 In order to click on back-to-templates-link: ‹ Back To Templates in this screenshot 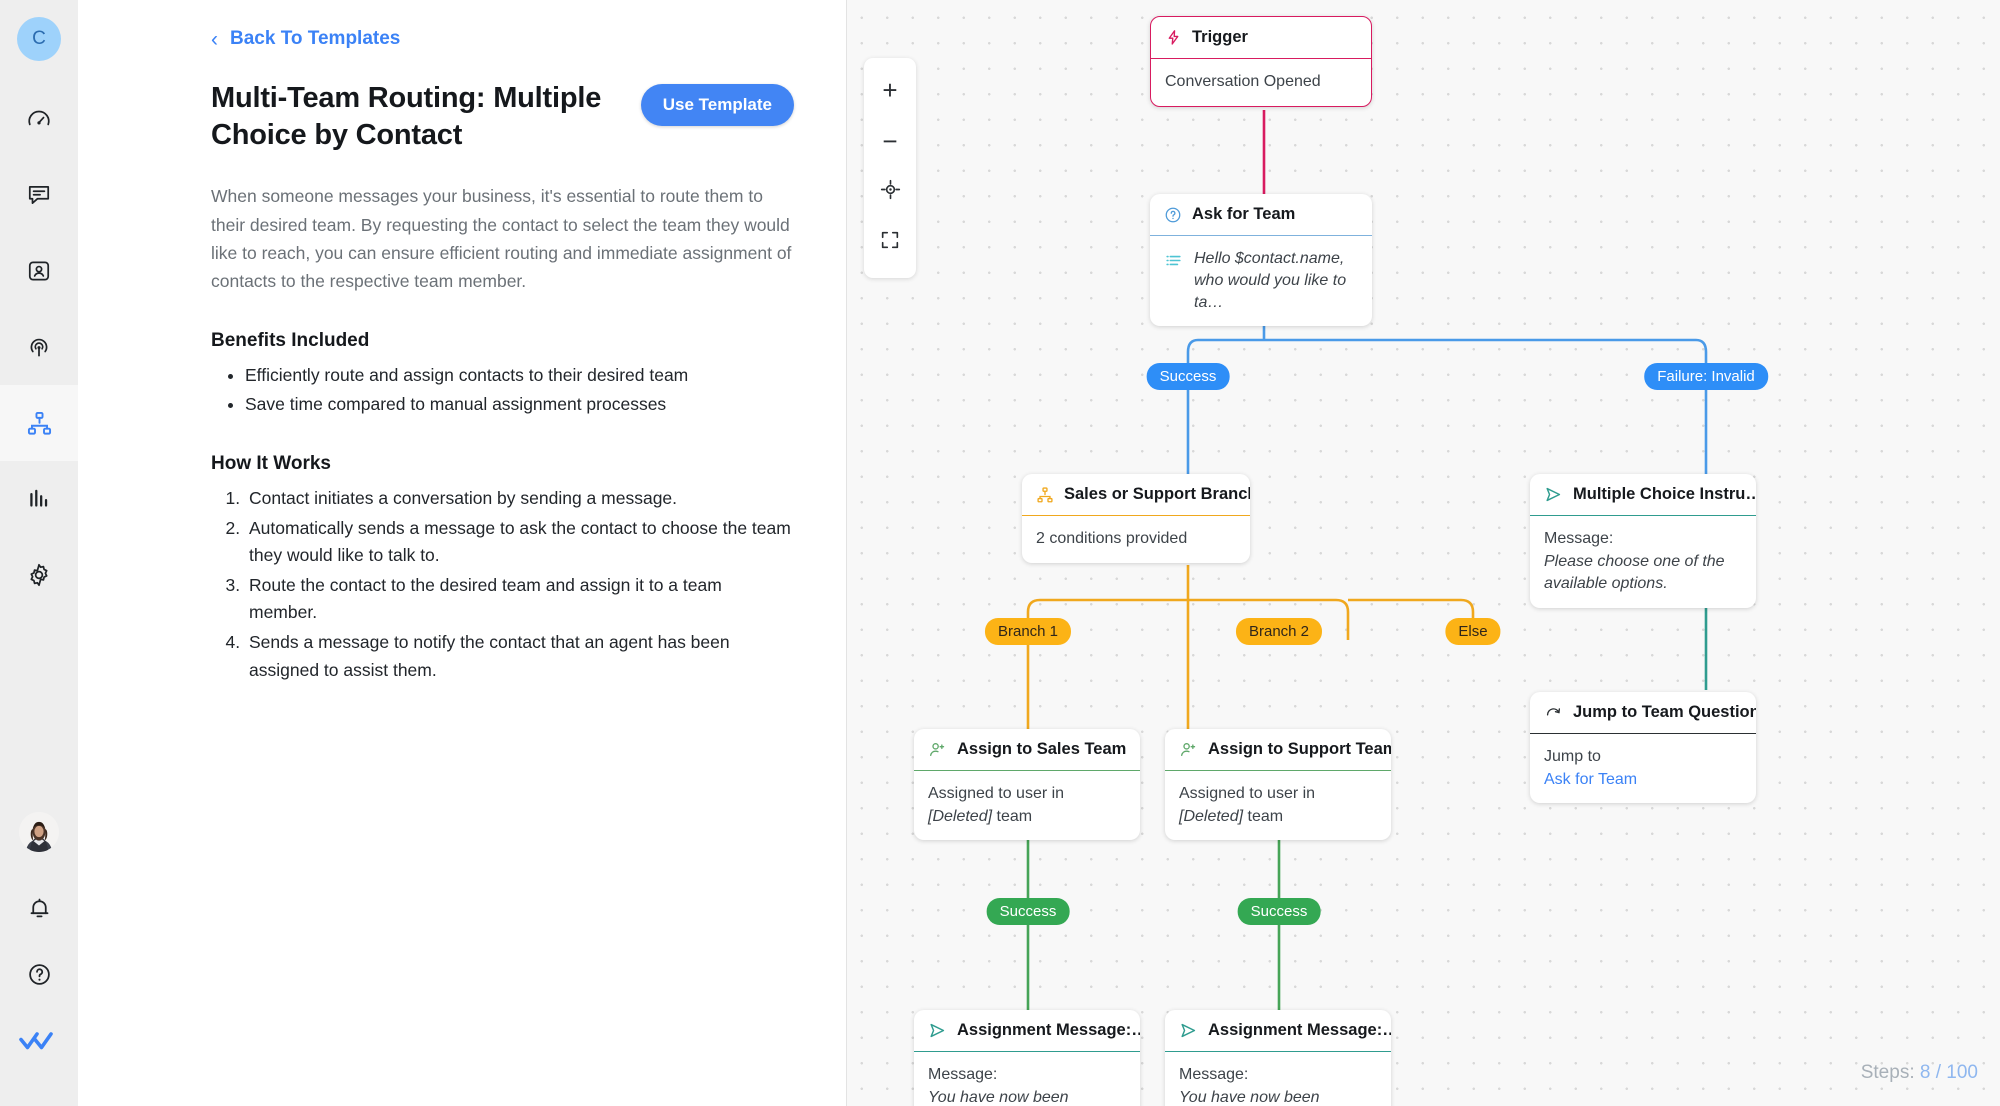, I will do `click(502, 39)`.